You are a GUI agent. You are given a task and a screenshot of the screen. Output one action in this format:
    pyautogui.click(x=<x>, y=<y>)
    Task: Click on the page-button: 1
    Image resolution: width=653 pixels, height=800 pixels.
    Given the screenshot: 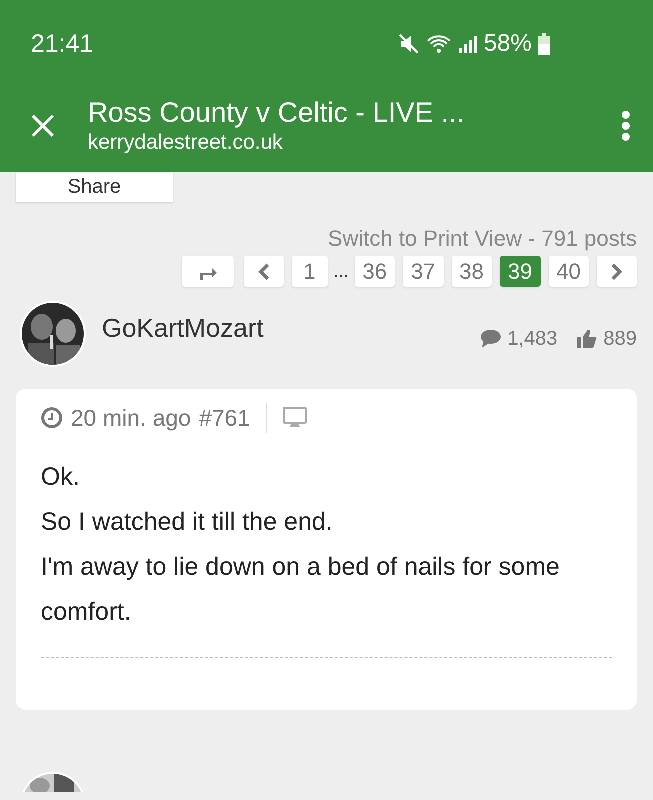 What is the action you would take?
    pyautogui.click(x=310, y=271)
    